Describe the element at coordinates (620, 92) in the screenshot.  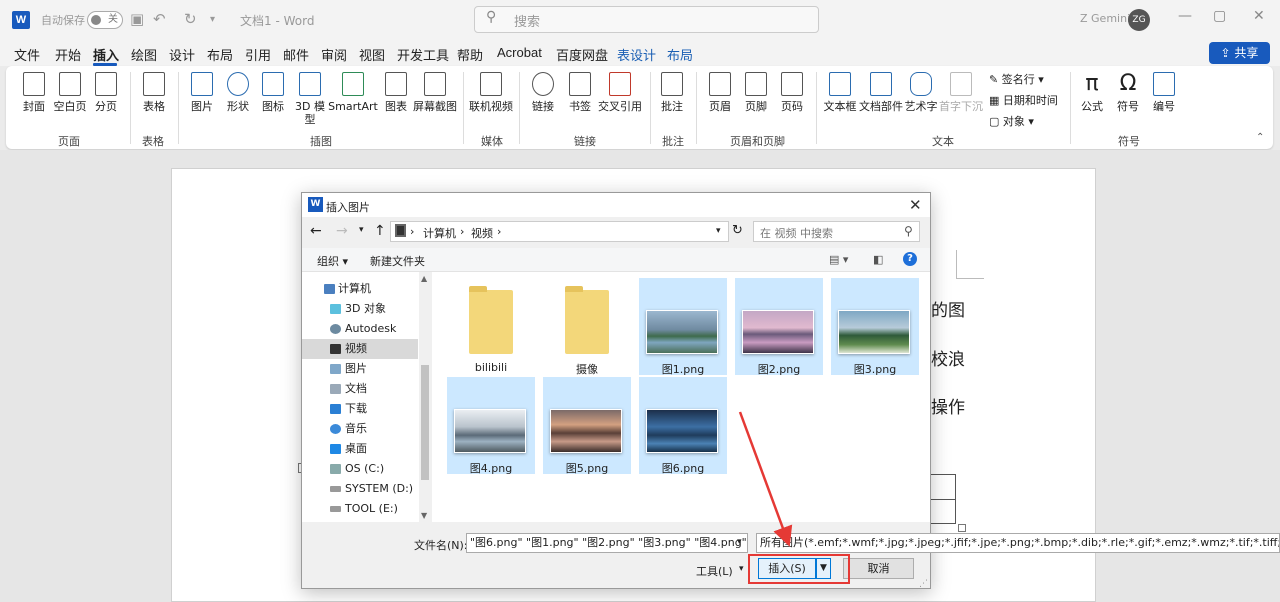
I see `cross-ref-button: 交叉引用` at that location.